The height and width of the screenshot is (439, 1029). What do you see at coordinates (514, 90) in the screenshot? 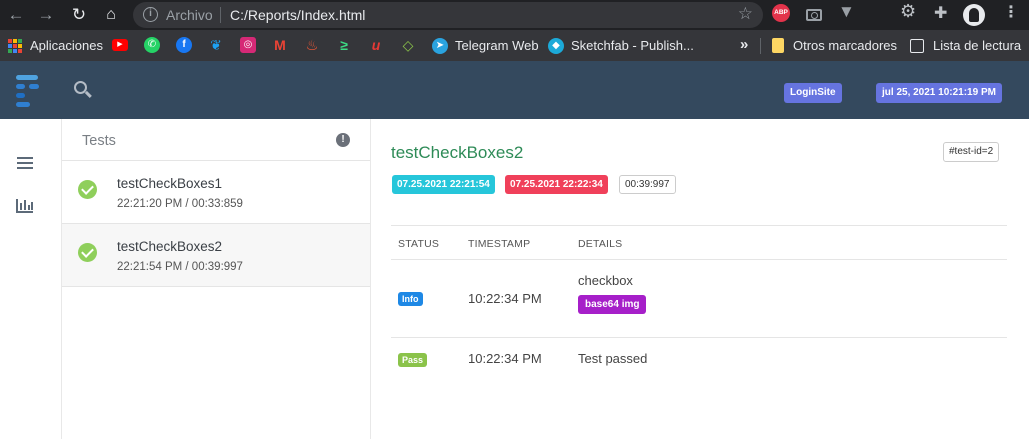
I see `app-header: LoginSite jul 25, 2021 10:21:19 PM` at bounding box center [514, 90].